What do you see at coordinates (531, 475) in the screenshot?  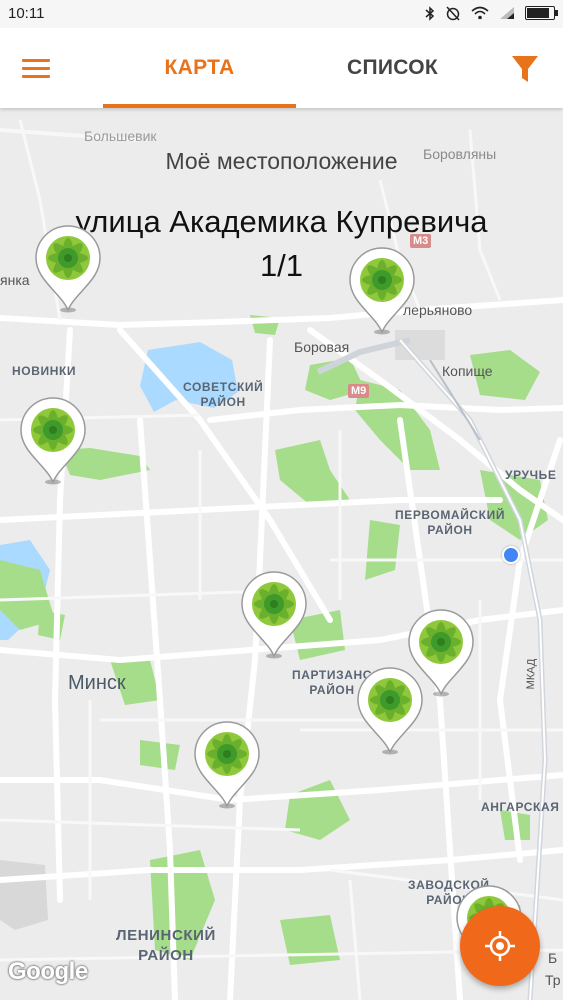 I see `map-label-uruchye: УРУЧЬЕ` at bounding box center [531, 475].